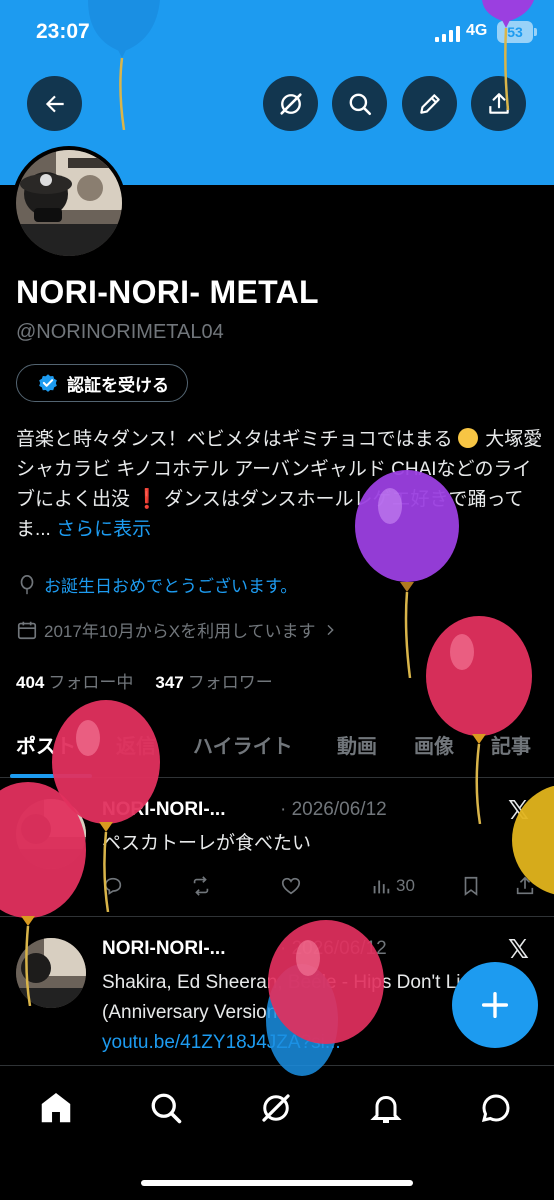  What do you see at coordinates (103, 529) in the screenshot?
I see `show-more-link: さらに表示` at bounding box center [103, 529].